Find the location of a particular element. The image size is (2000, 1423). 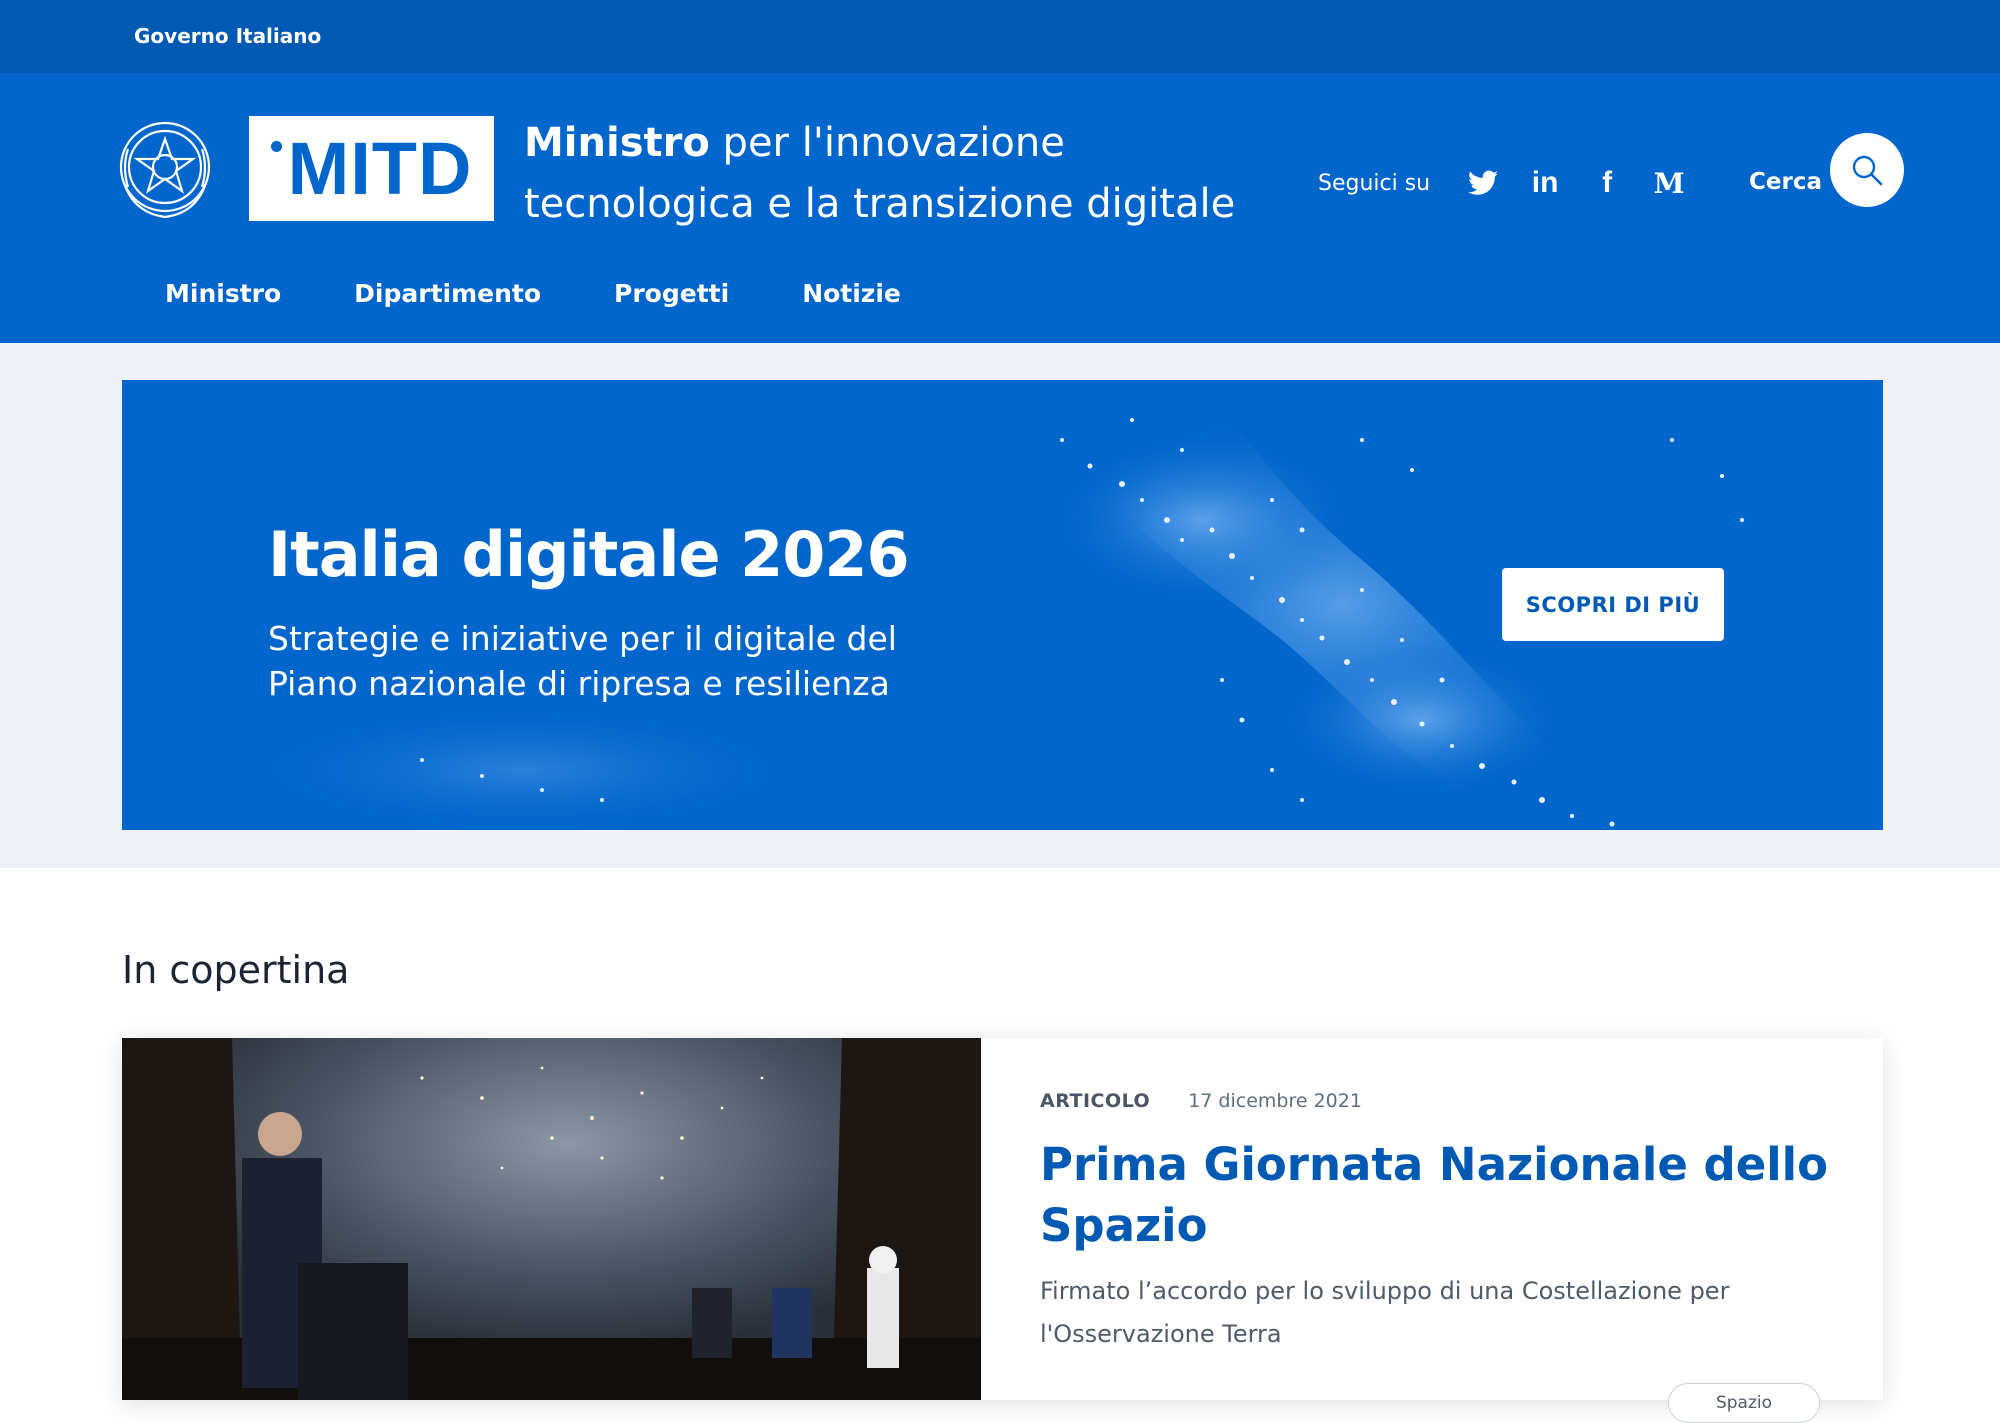

card-meta: ARTICOLO 17 dicembre 2021 is located at coordinates (1440, 1101).